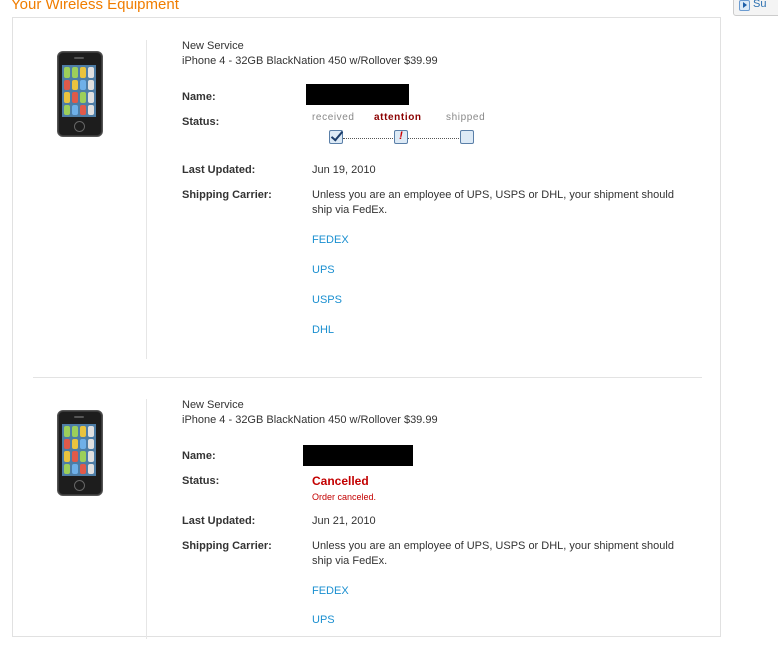 The height and width of the screenshot is (656, 778). Describe the element at coordinates (744, 5) in the screenshot. I see `play-icon` at that location.